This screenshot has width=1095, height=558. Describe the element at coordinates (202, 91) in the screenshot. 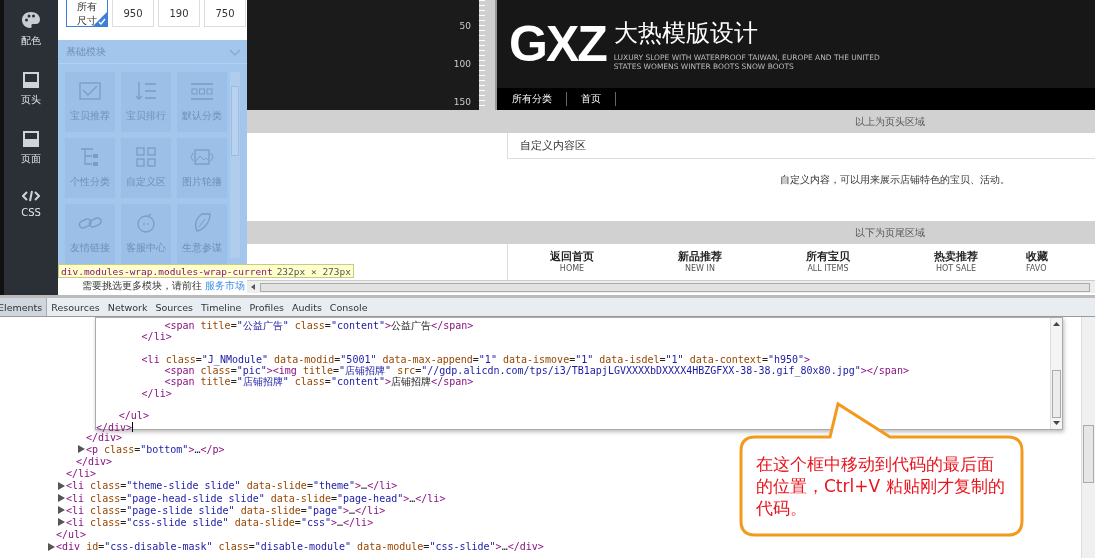

I see `category-icon` at that location.